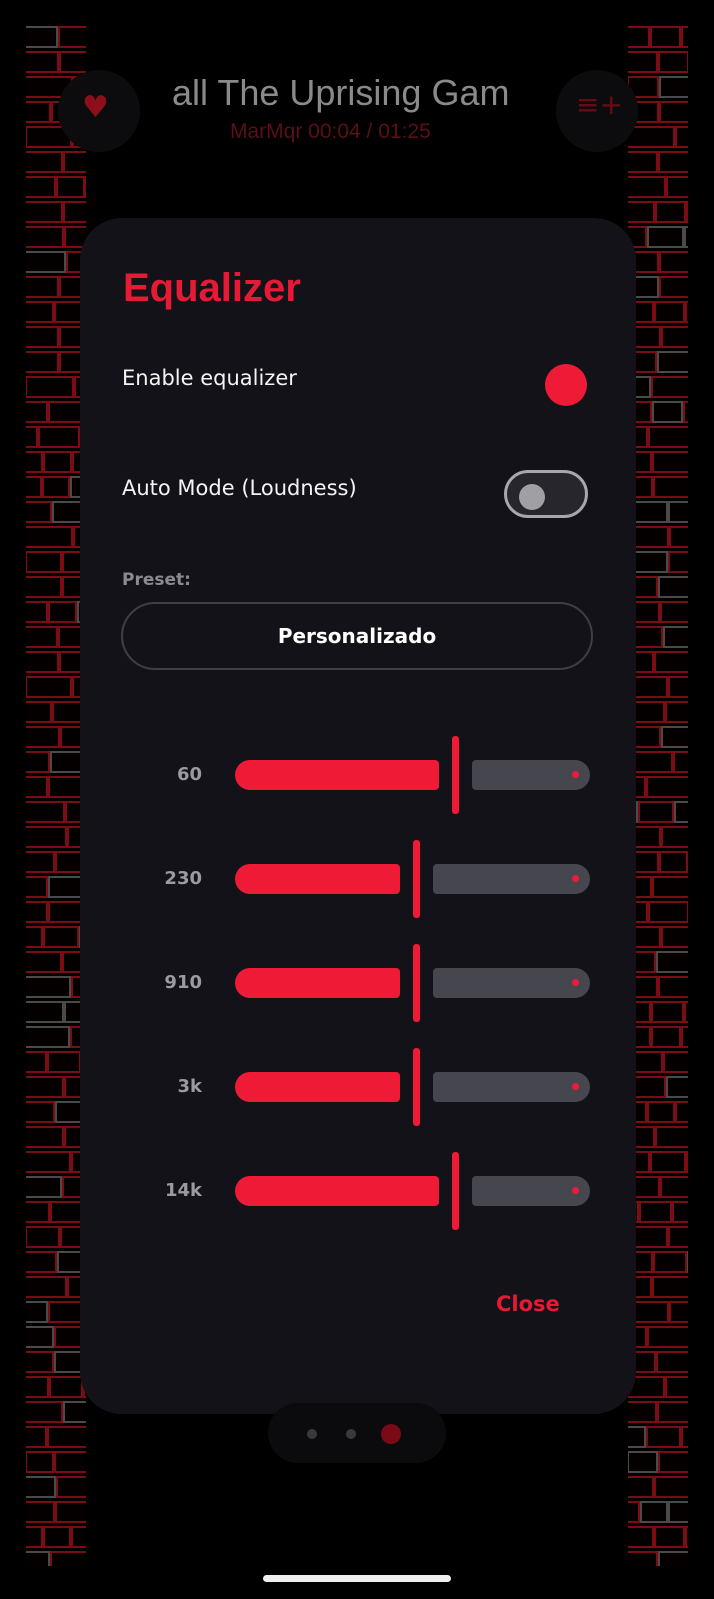  I want to click on eq-band: 3k, so click(358, 1087).